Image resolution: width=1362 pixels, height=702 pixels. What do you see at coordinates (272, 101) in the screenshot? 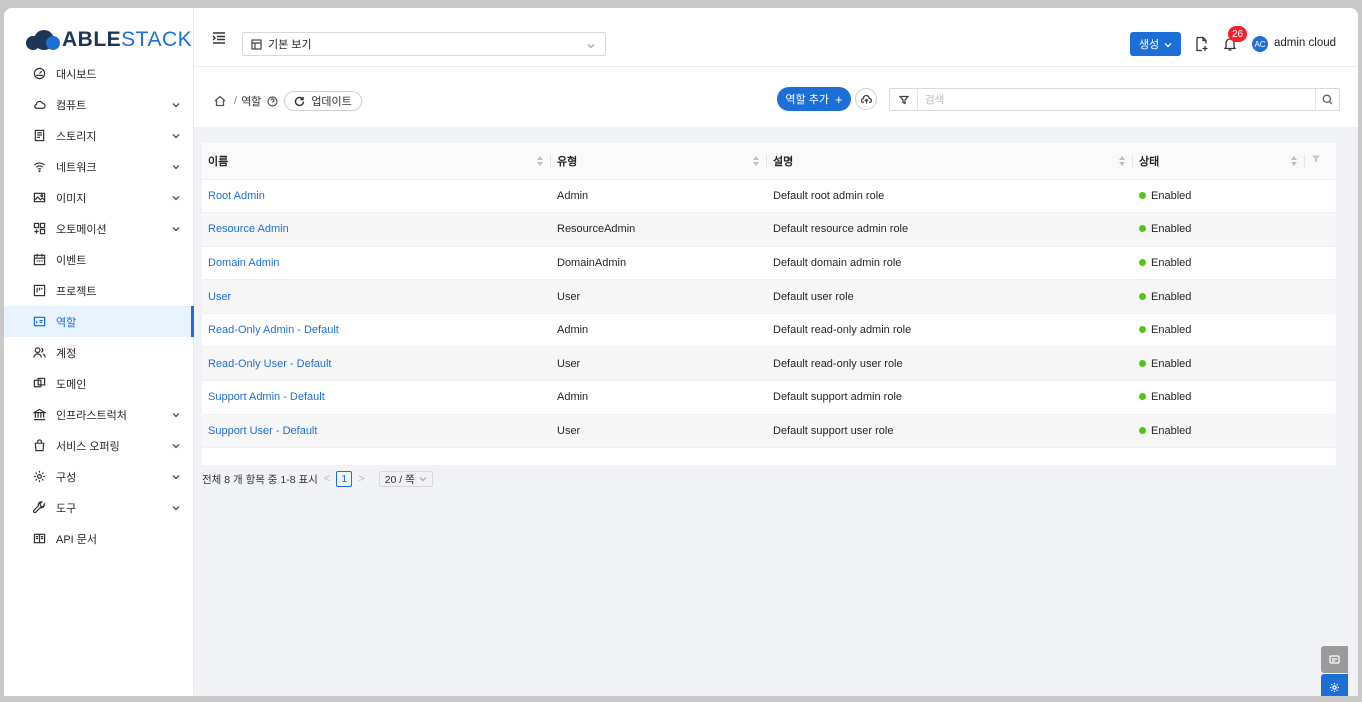
I see `question-circle-icon` at bounding box center [272, 101].